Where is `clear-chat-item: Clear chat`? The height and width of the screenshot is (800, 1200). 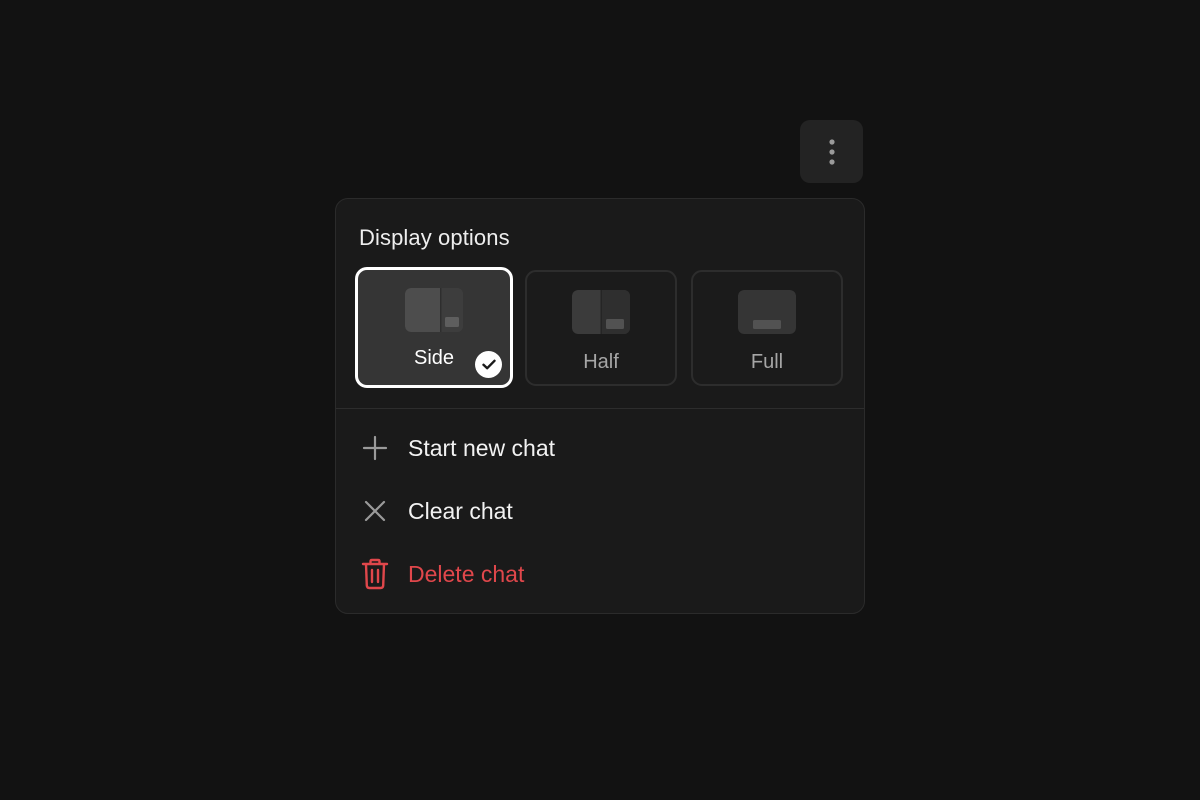 clear-chat-item: Clear chat is located at coordinates (600, 511).